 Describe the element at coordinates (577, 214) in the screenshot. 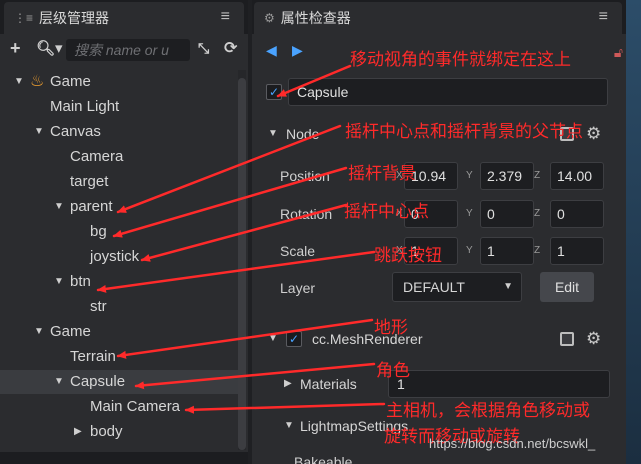

I see `rotation-z-field: 0` at that location.